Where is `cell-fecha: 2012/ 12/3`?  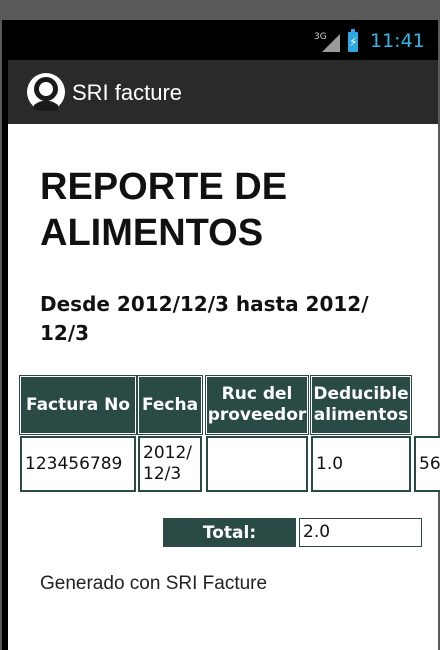 cell-fecha: 2012/ 12/3 is located at coordinates (170, 464).